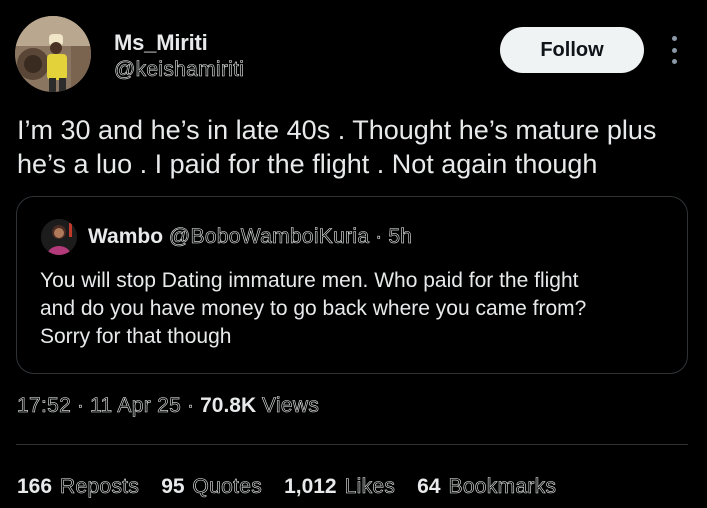 The image size is (707, 508). I want to click on likes-stat: 1,012 Likes, so click(339, 487).